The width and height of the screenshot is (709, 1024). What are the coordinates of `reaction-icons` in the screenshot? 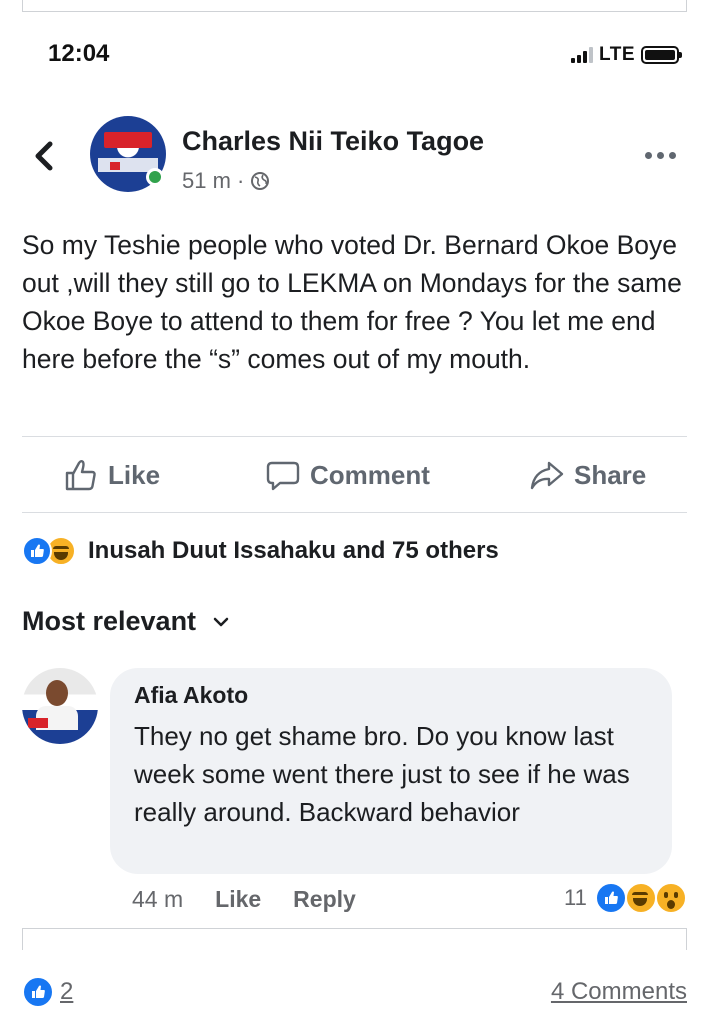 It's located at (49, 551).